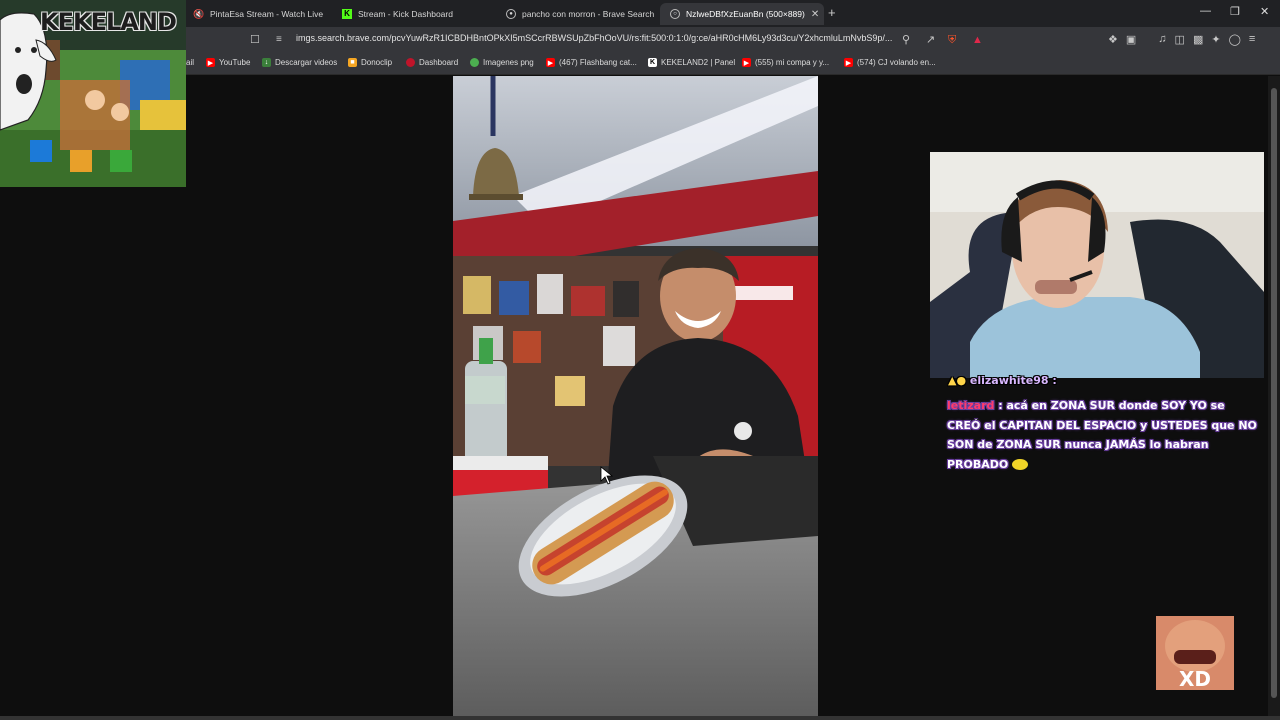  Describe the element at coordinates (957, 380) in the screenshot. I see `chat-badge-icon: ▲●` at that location.